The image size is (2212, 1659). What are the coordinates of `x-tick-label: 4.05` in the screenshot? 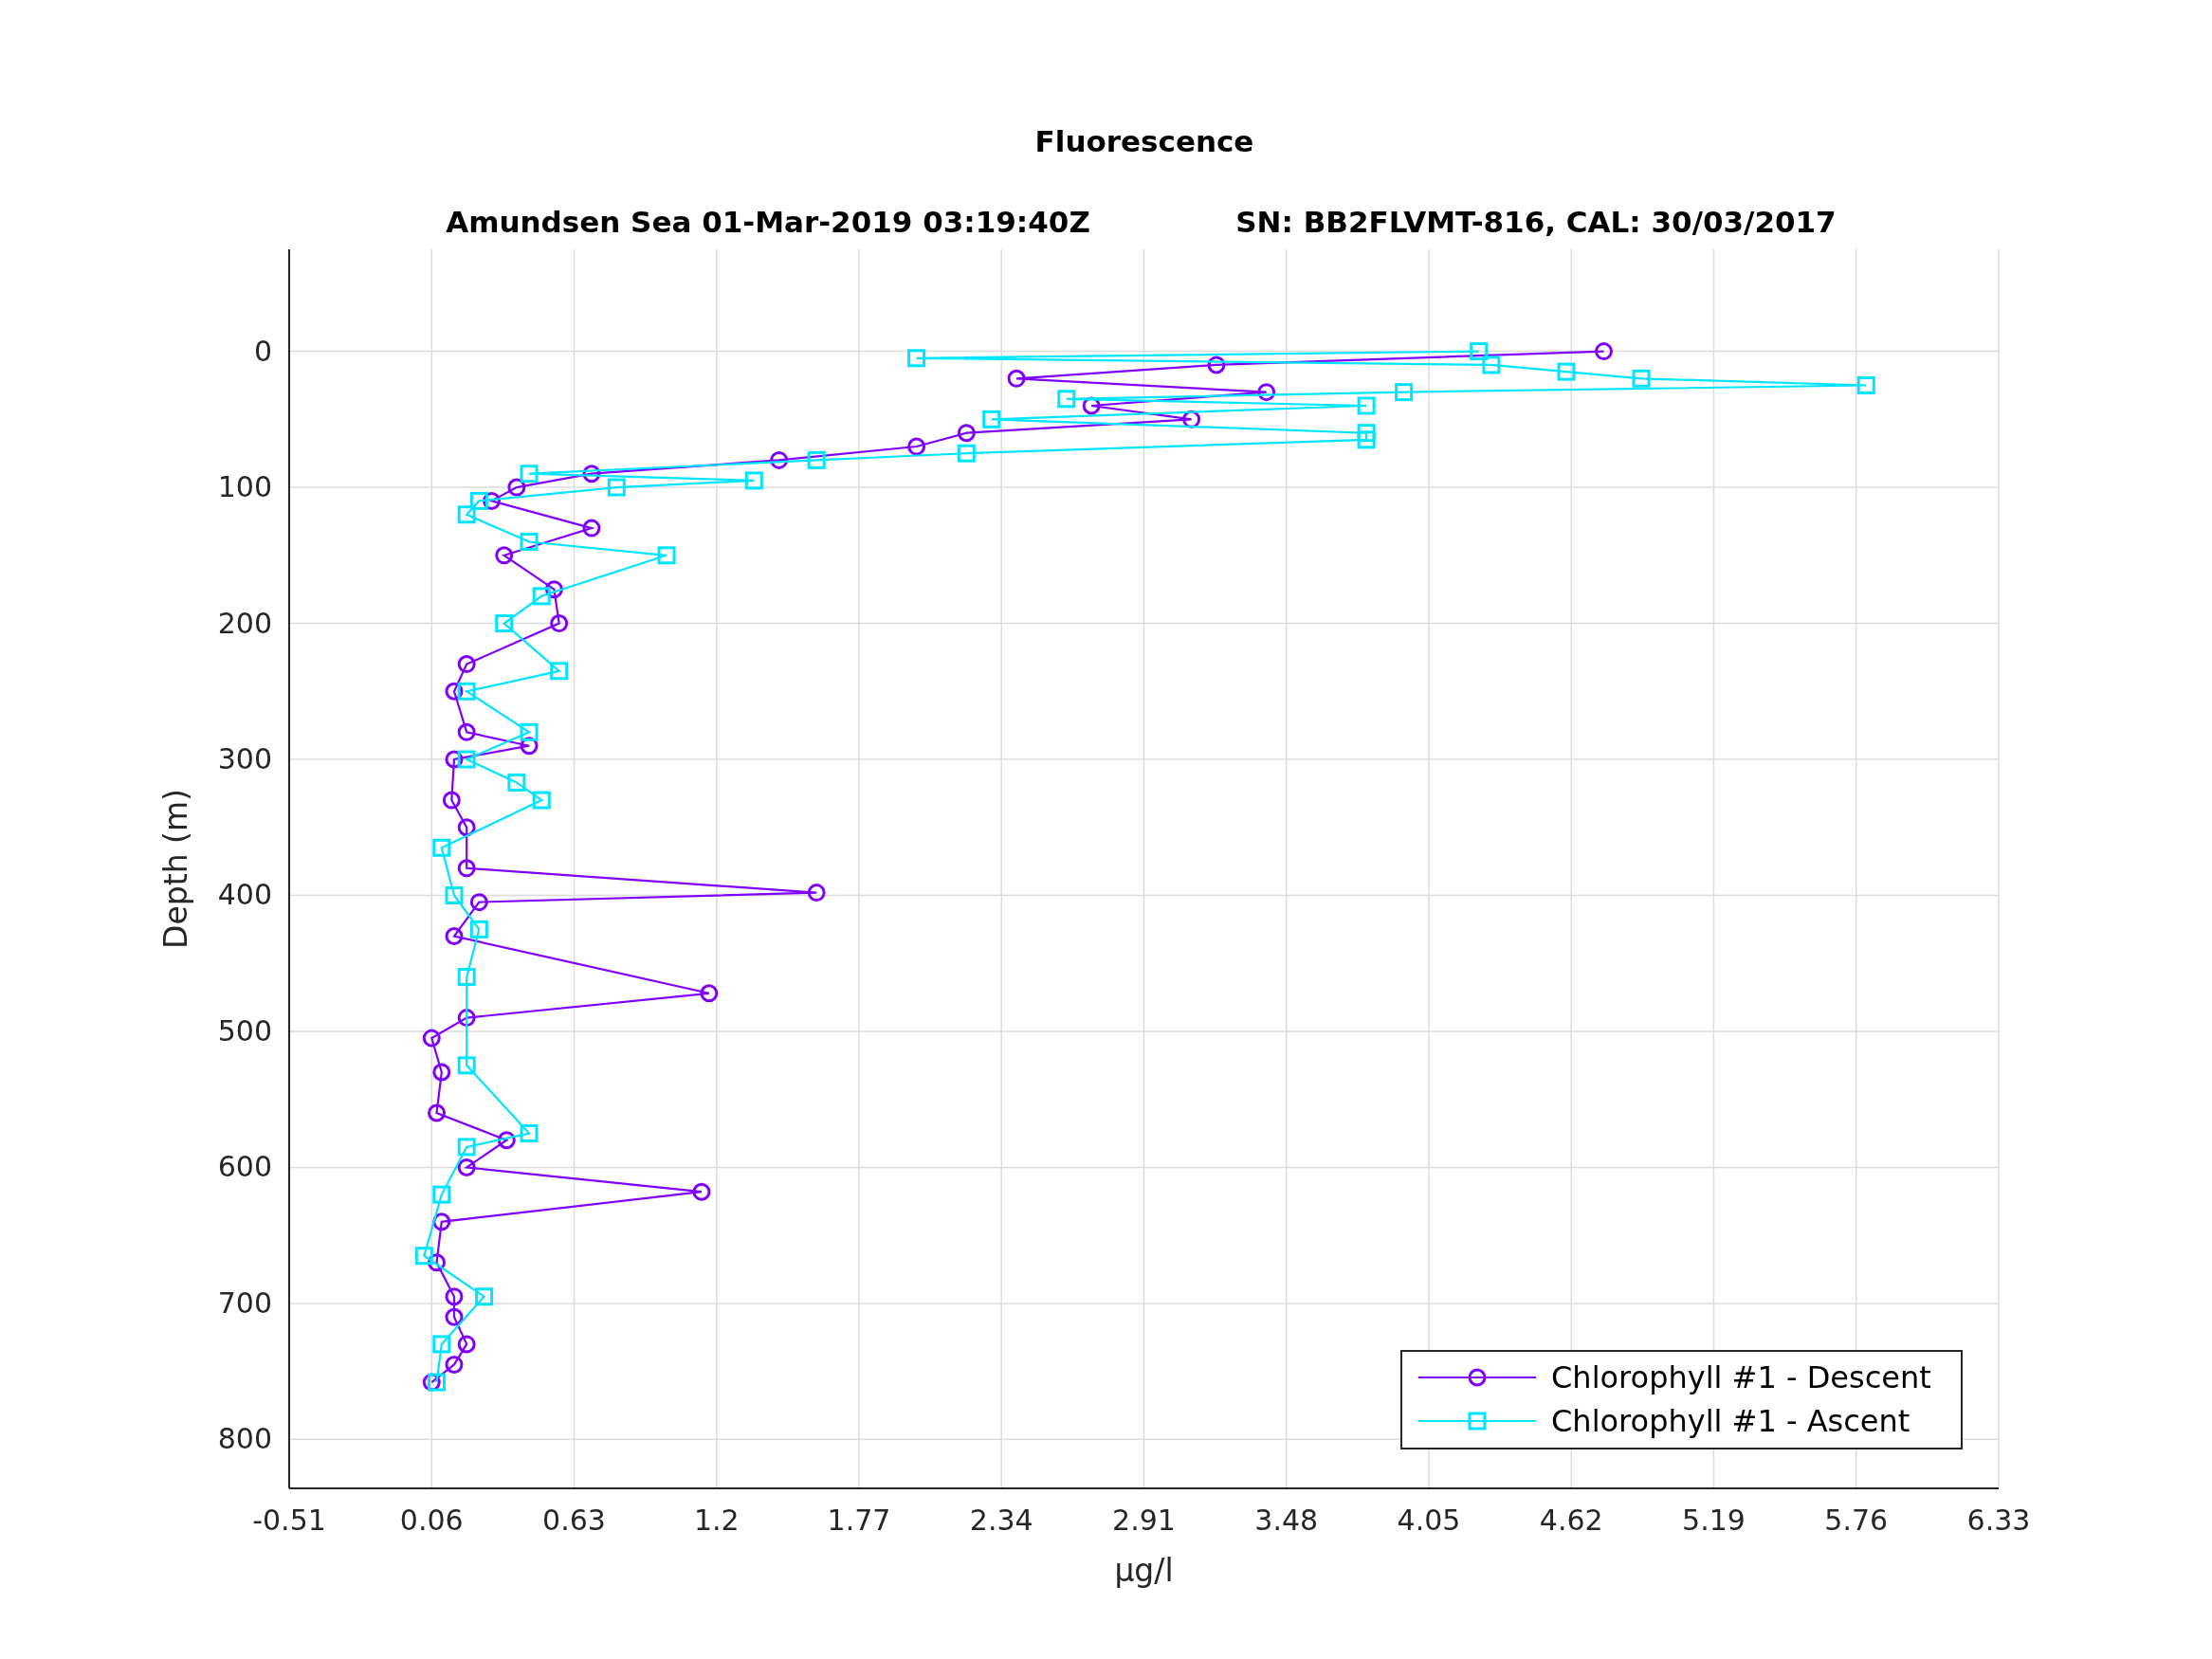 It's located at (1429, 1520).